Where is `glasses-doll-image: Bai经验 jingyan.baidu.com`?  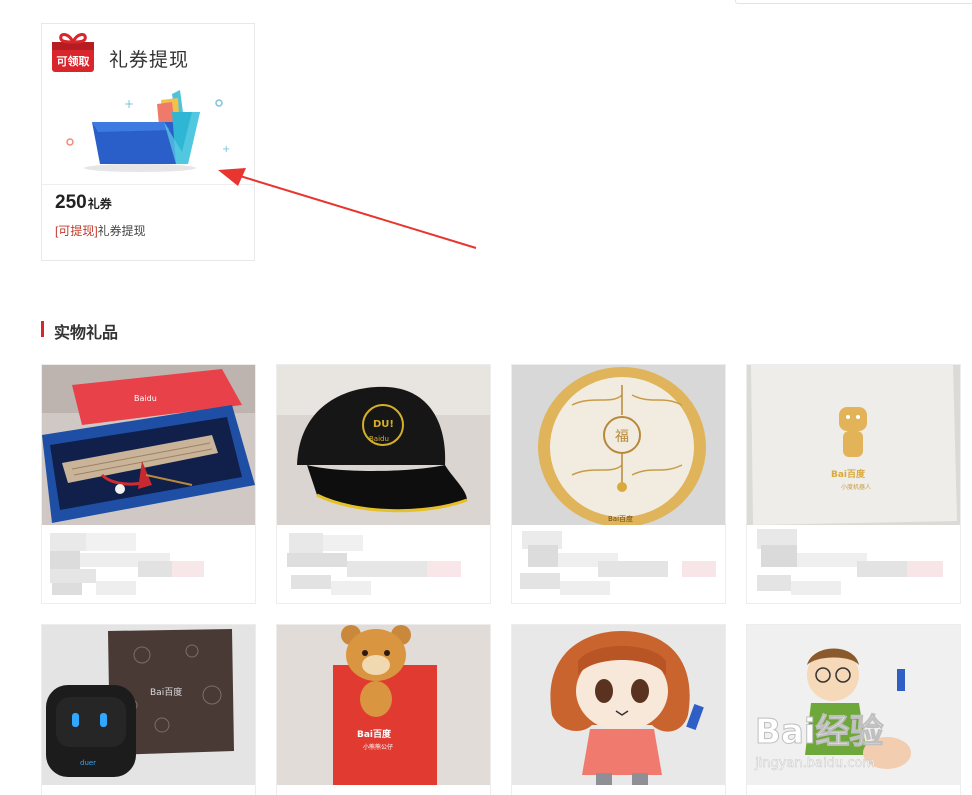 glasses-doll-image: Bai经验 jingyan.baidu.com is located at coordinates (853, 705).